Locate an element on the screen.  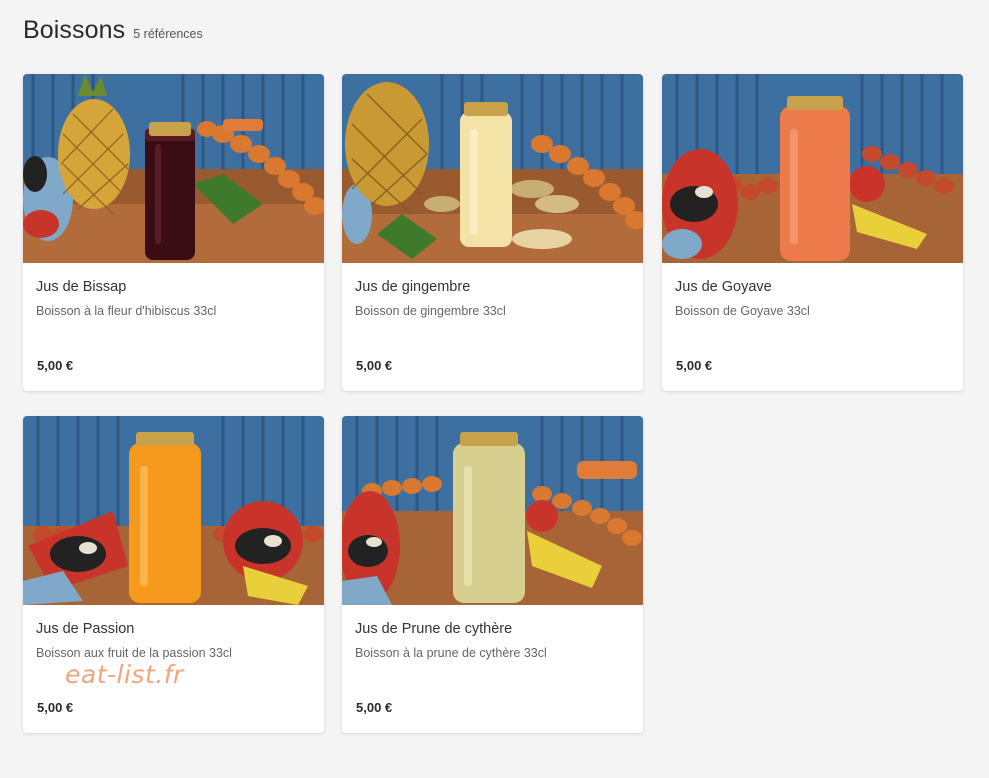
product-name: Jus de Passion is located at coordinates (85, 629).